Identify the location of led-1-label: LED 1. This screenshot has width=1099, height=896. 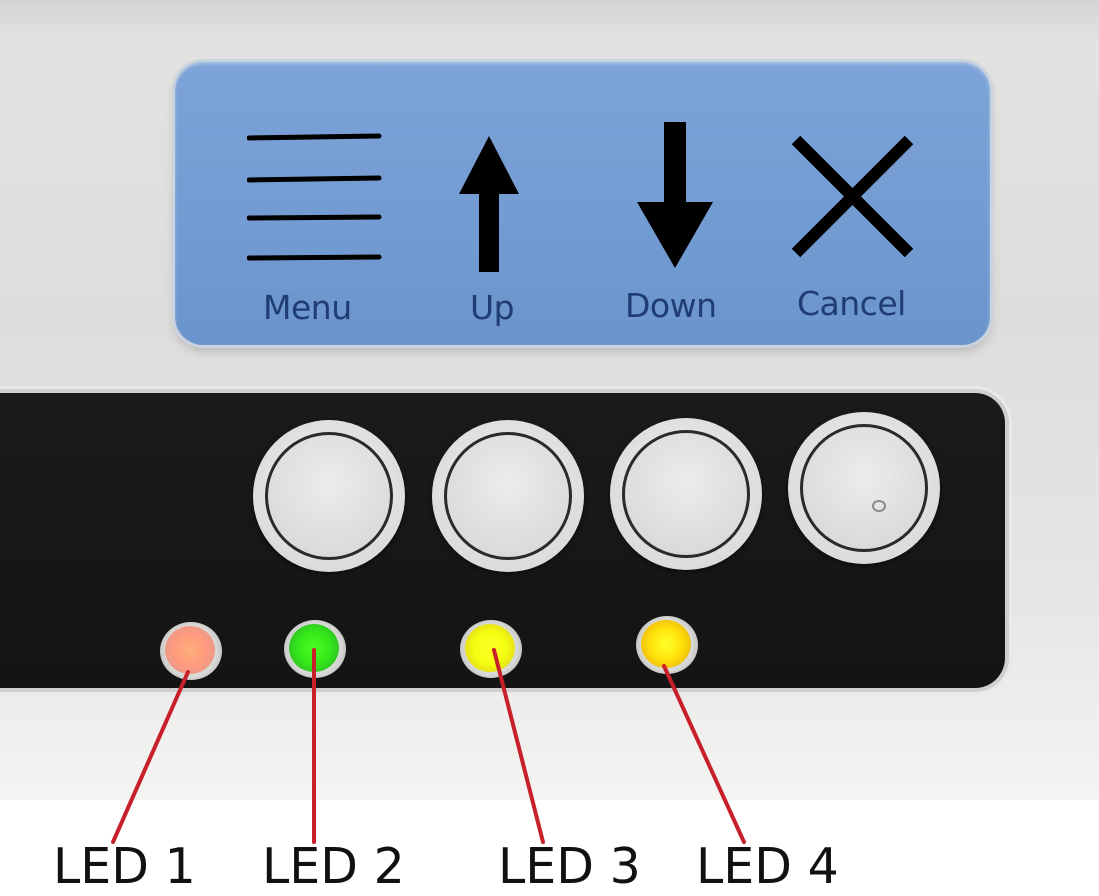
(124, 866).